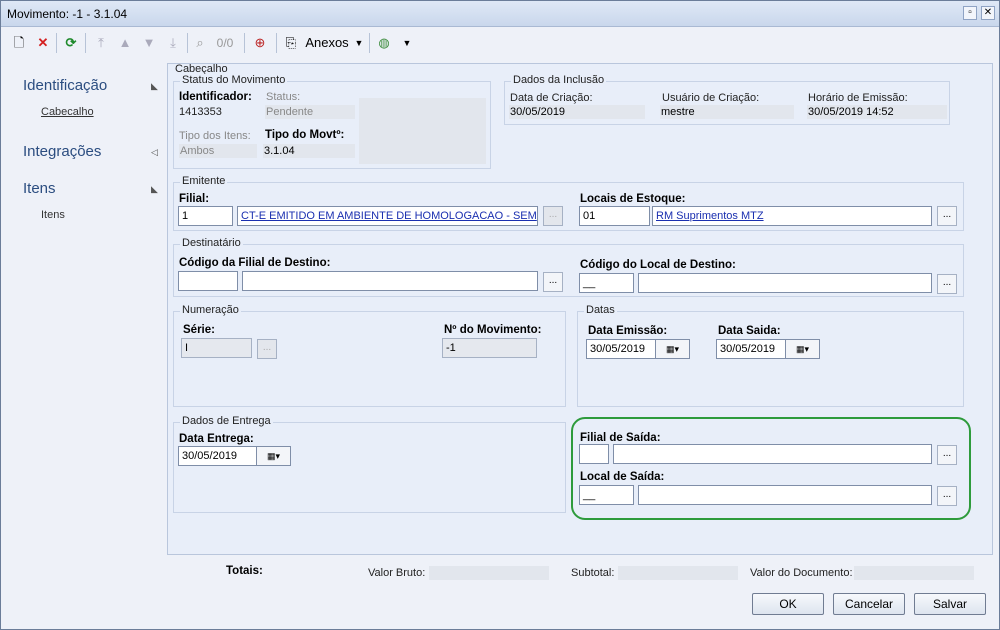 The height and width of the screenshot is (630, 1000). I want to click on nmov-label: Nº do Movimento:, so click(493, 330).